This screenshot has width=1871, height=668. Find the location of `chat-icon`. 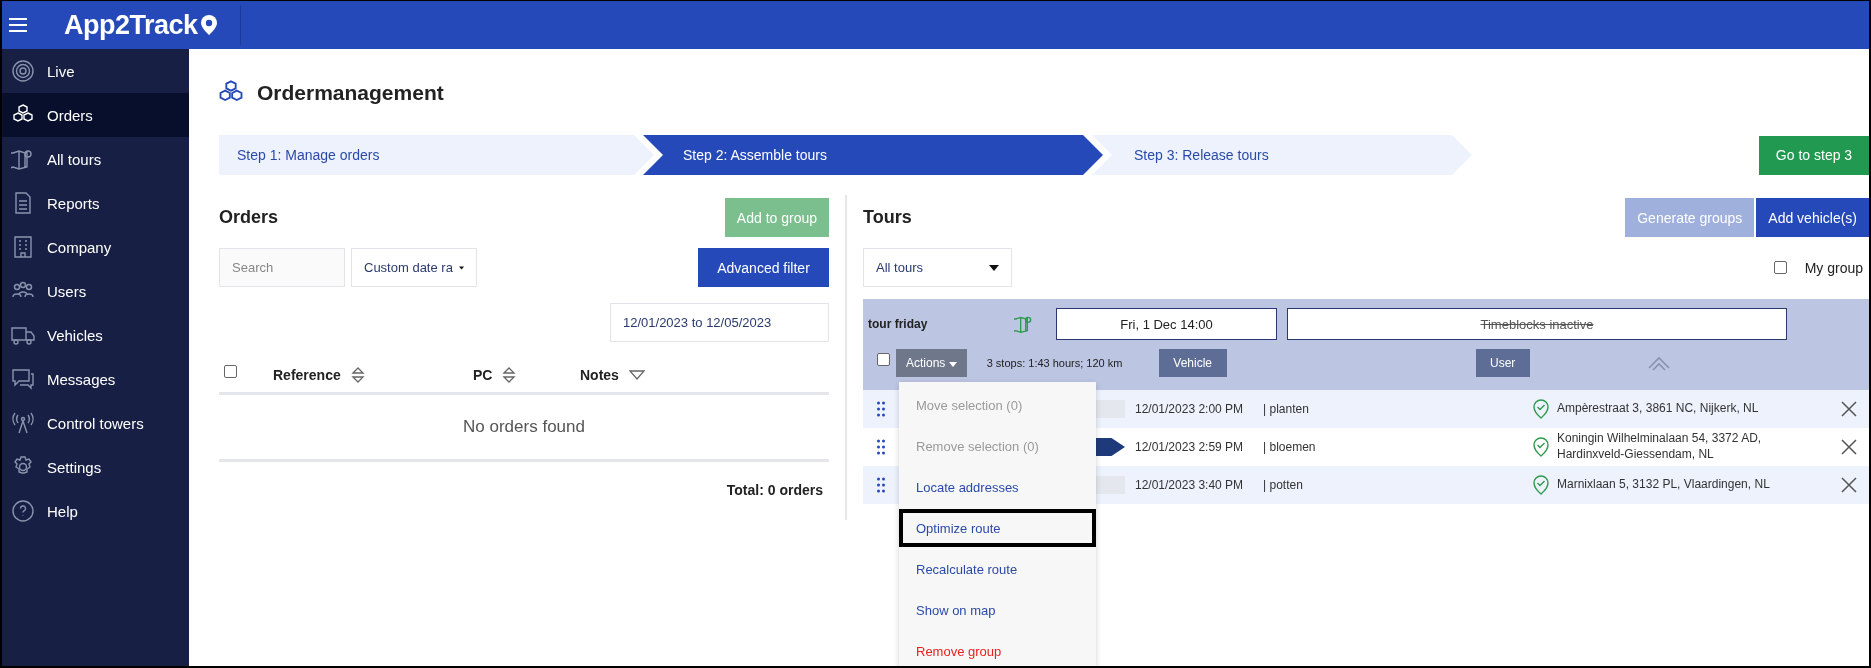

chat-icon is located at coordinates (23, 379).